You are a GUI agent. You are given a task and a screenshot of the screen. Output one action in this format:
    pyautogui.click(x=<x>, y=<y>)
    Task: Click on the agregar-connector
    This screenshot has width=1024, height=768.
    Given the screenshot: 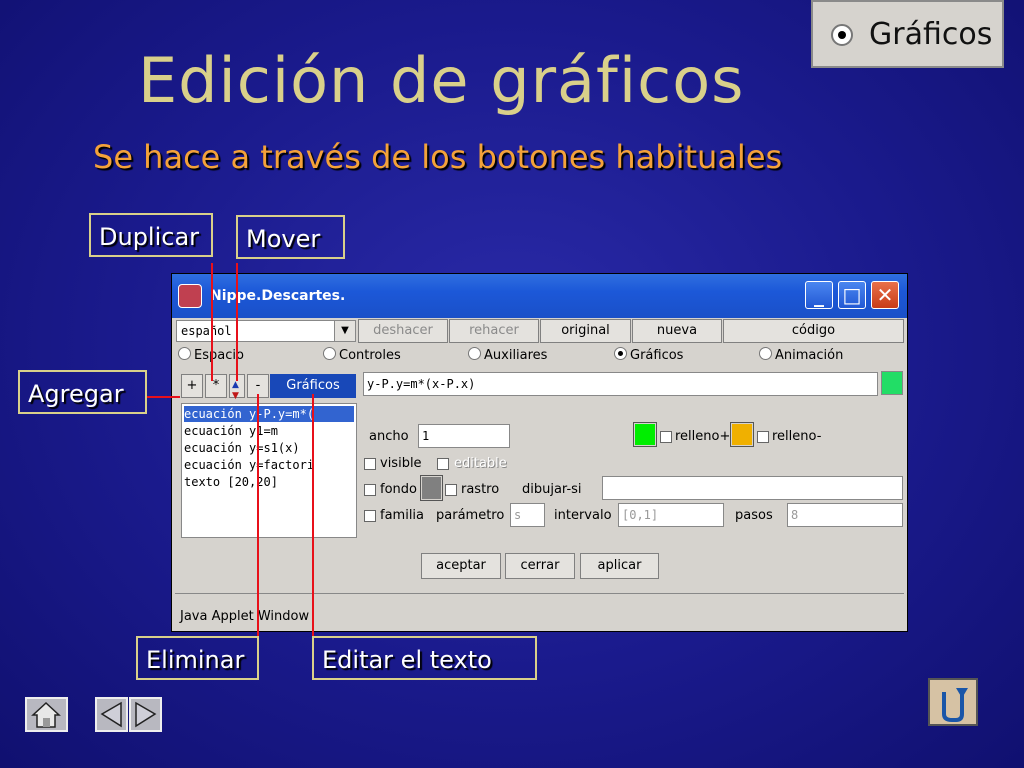 What is the action you would take?
    pyautogui.click(x=163, y=397)
    